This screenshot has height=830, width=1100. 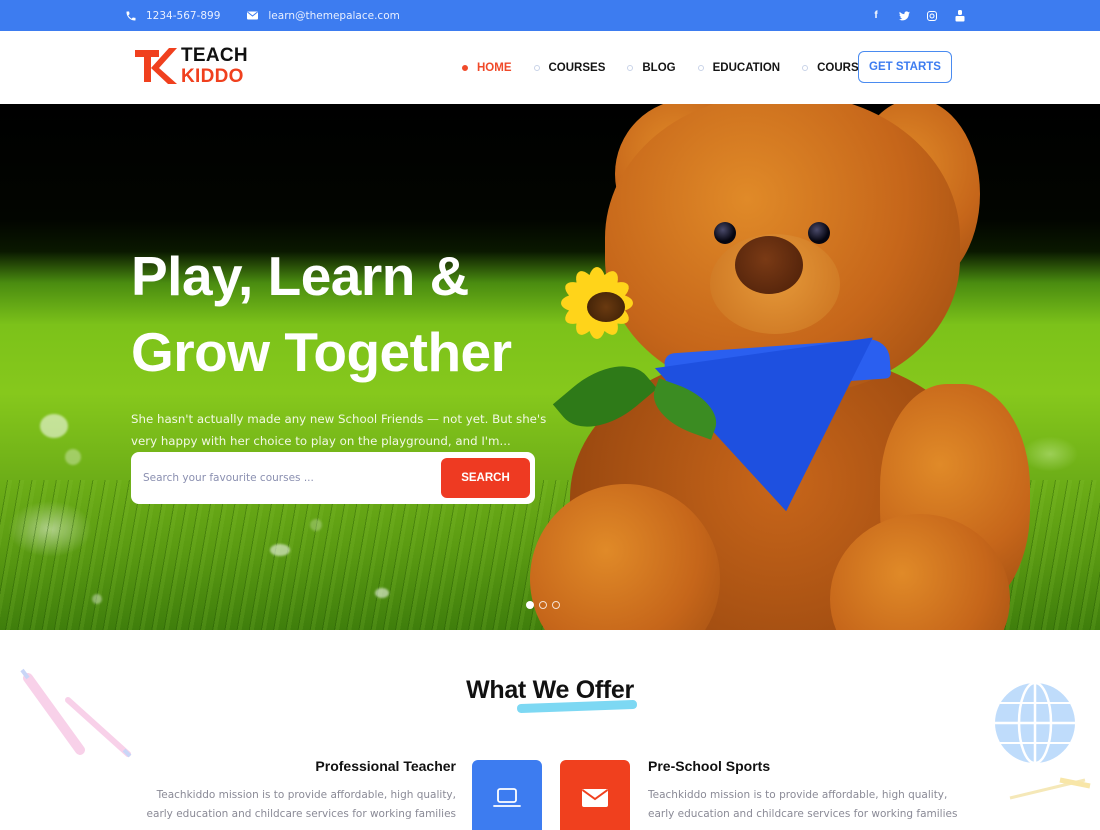 What do you see at coordinates (321, 352) in the screenshot?
I see `hero-title-line-2: Grow Together` at bounding box center [321, 352].